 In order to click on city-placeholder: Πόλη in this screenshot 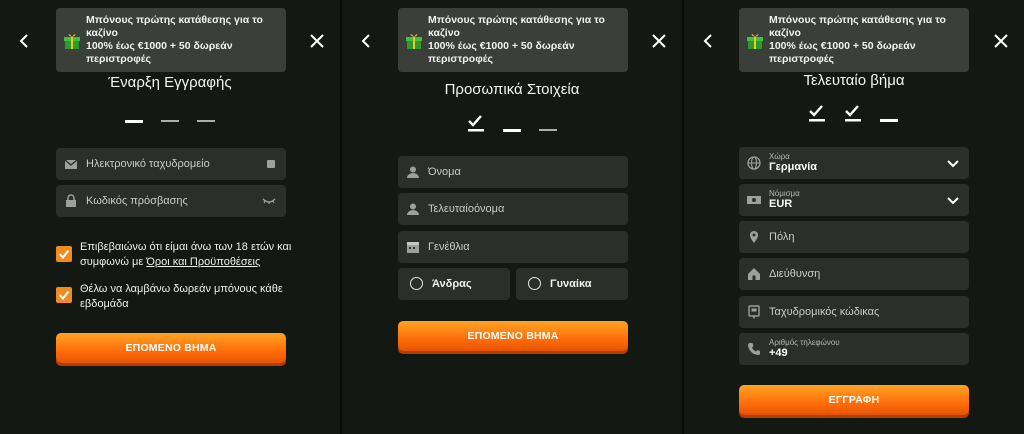, I will do `click(782, 237)`.